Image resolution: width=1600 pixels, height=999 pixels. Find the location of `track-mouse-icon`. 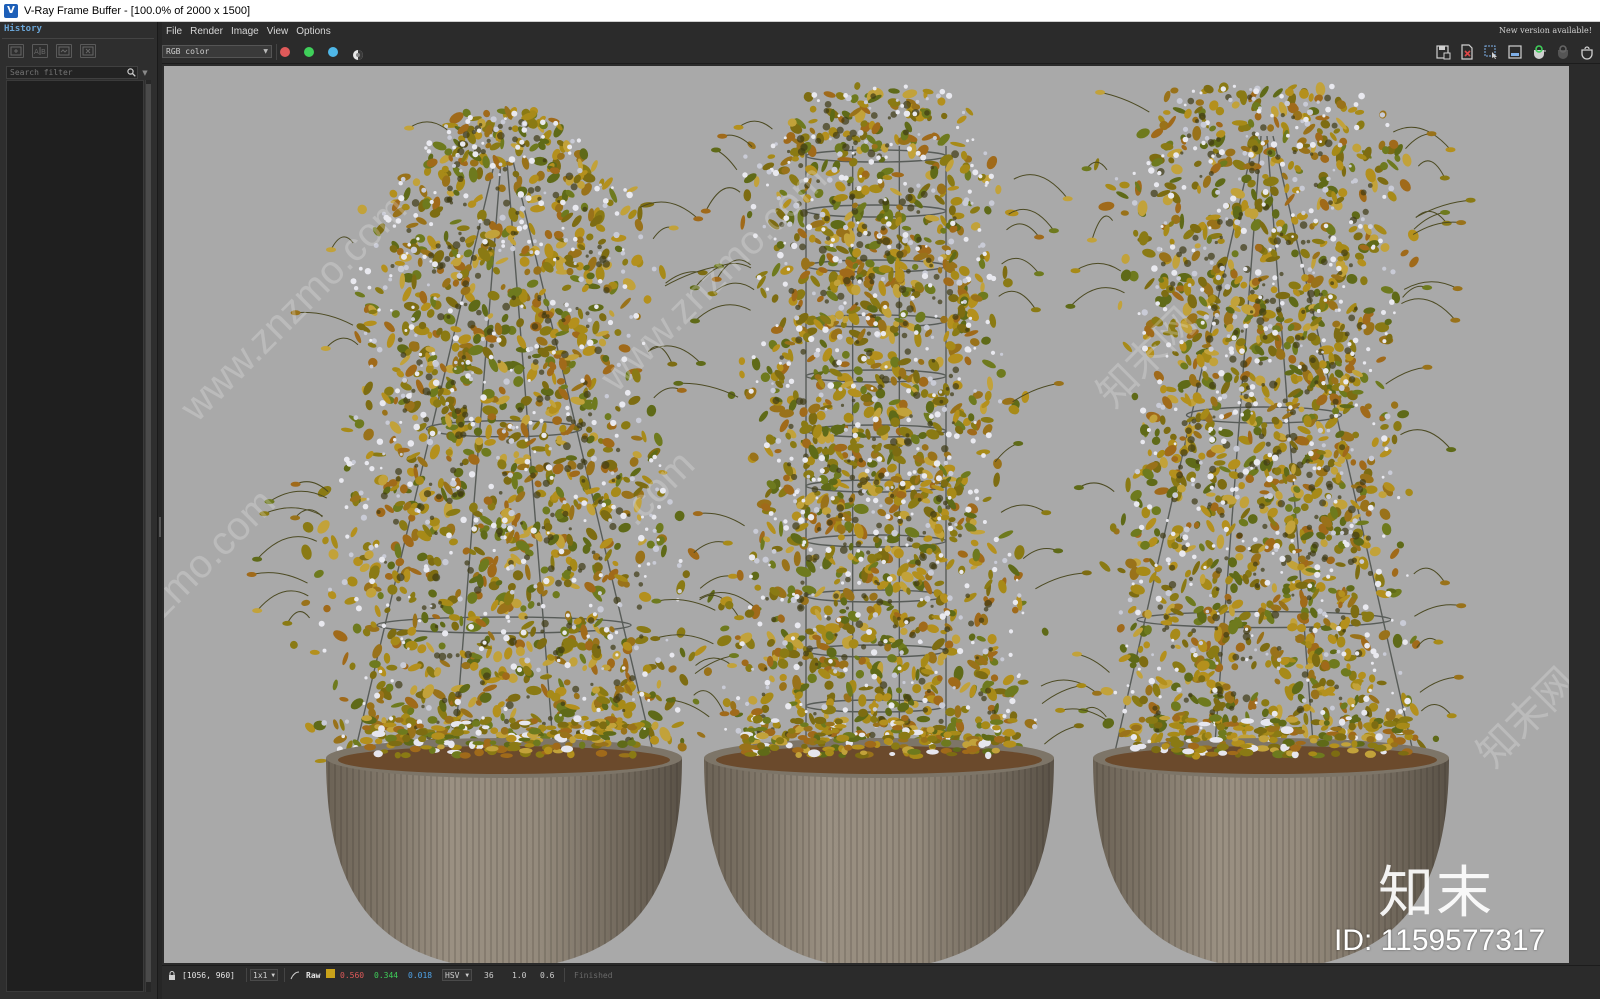

track-mouse-icon is located at coordinates (1515, 52).